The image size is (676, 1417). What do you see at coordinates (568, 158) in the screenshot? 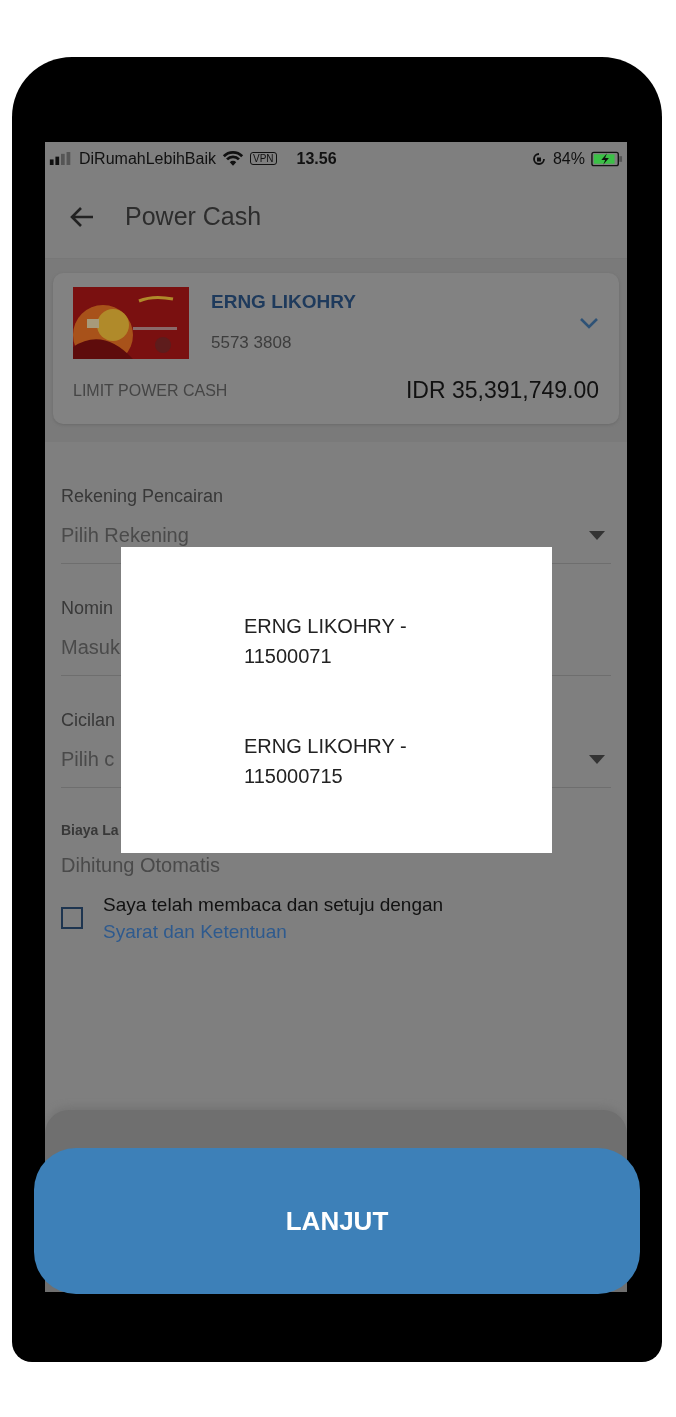
I see `battery-percent: 84%` at bounding box center [568, 158].